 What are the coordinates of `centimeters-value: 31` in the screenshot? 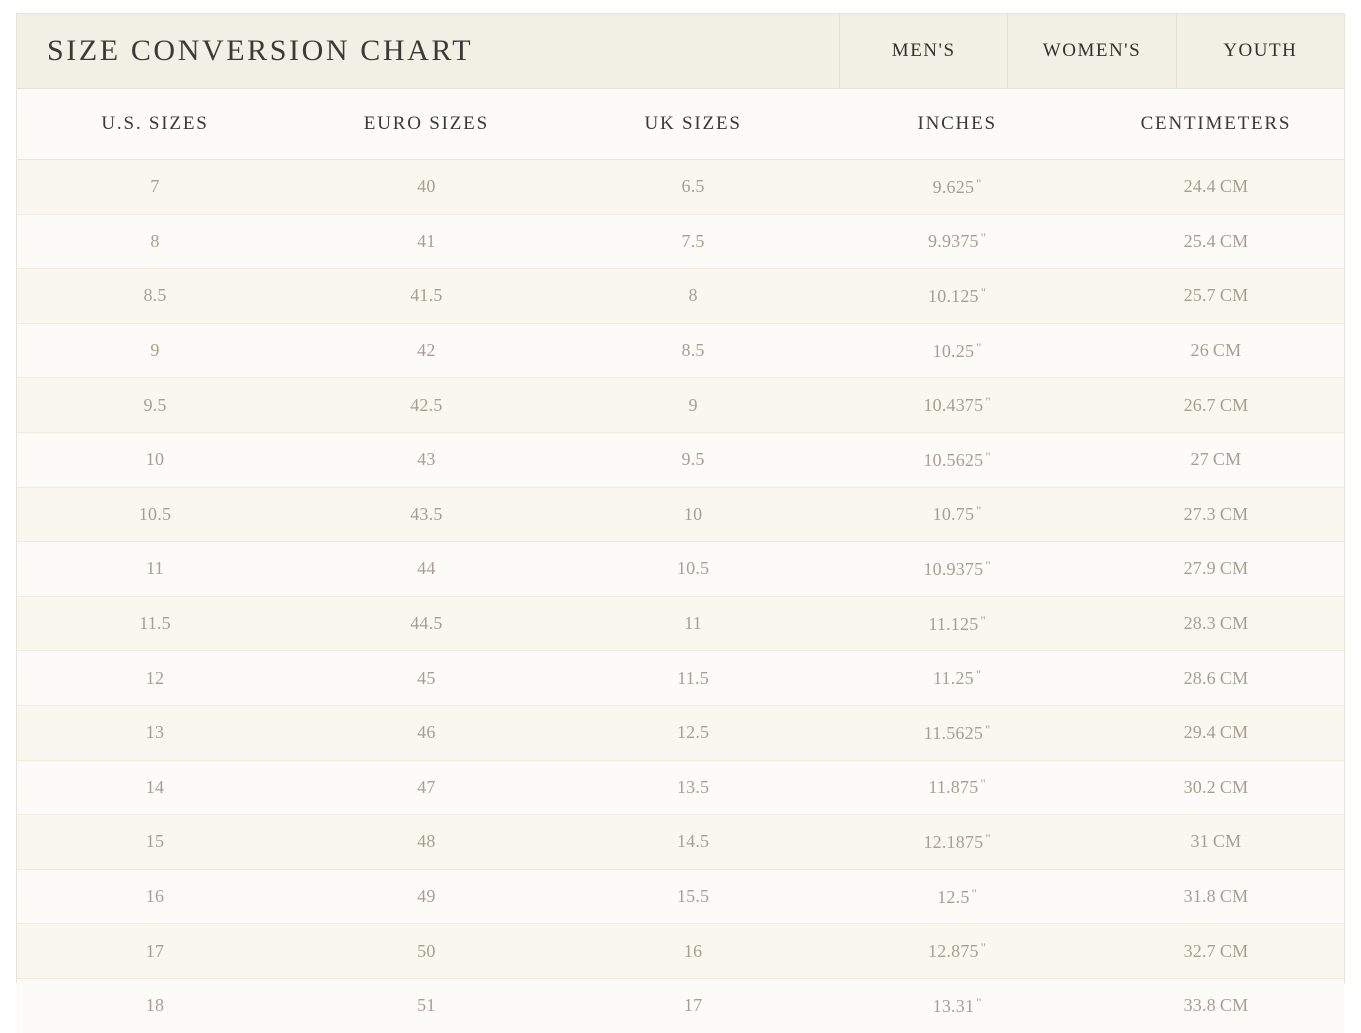 It's located at (1199, 841).